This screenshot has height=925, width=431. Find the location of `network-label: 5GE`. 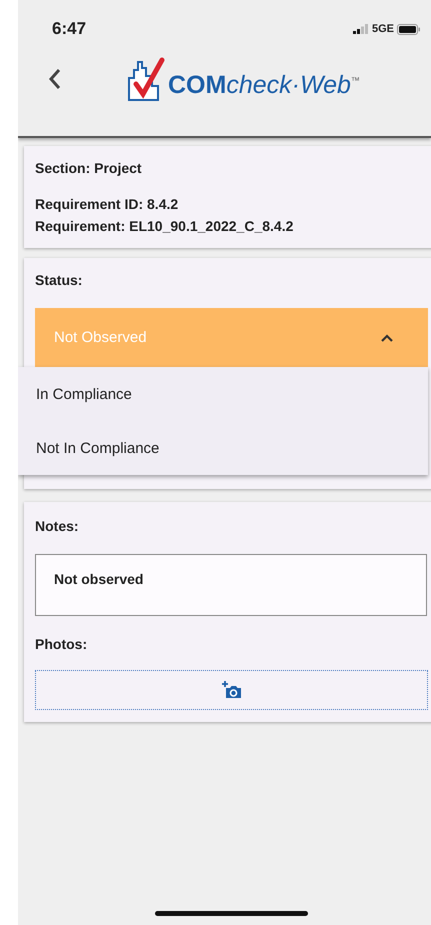

network-label: 5GE is located at coordinates (383, 29).